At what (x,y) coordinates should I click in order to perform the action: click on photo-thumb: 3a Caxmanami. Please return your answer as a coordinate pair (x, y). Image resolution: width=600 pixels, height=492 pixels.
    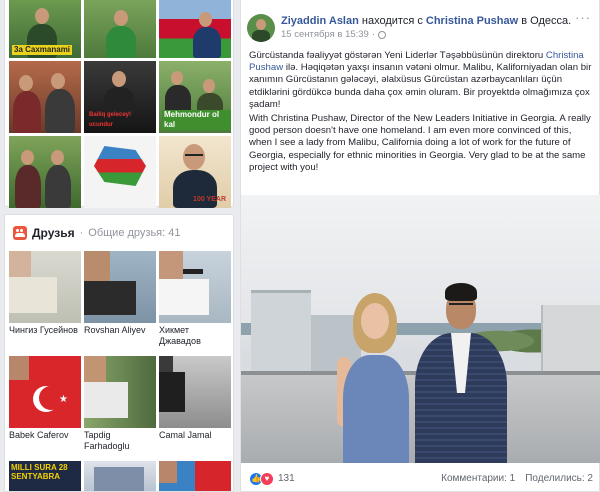
    Looking at the image, I should click on (45, 29).